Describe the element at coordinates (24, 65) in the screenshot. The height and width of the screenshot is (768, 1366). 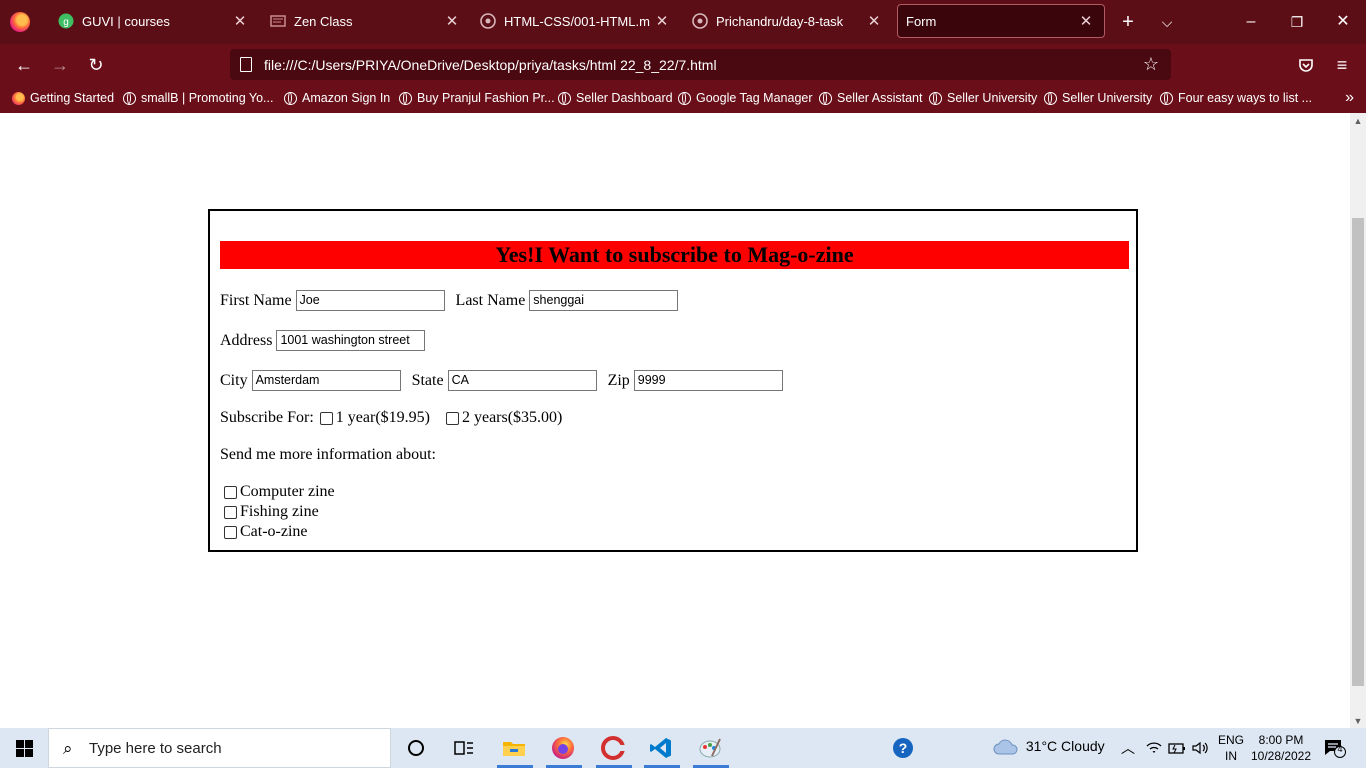
I see `back-button: ←` at that location.